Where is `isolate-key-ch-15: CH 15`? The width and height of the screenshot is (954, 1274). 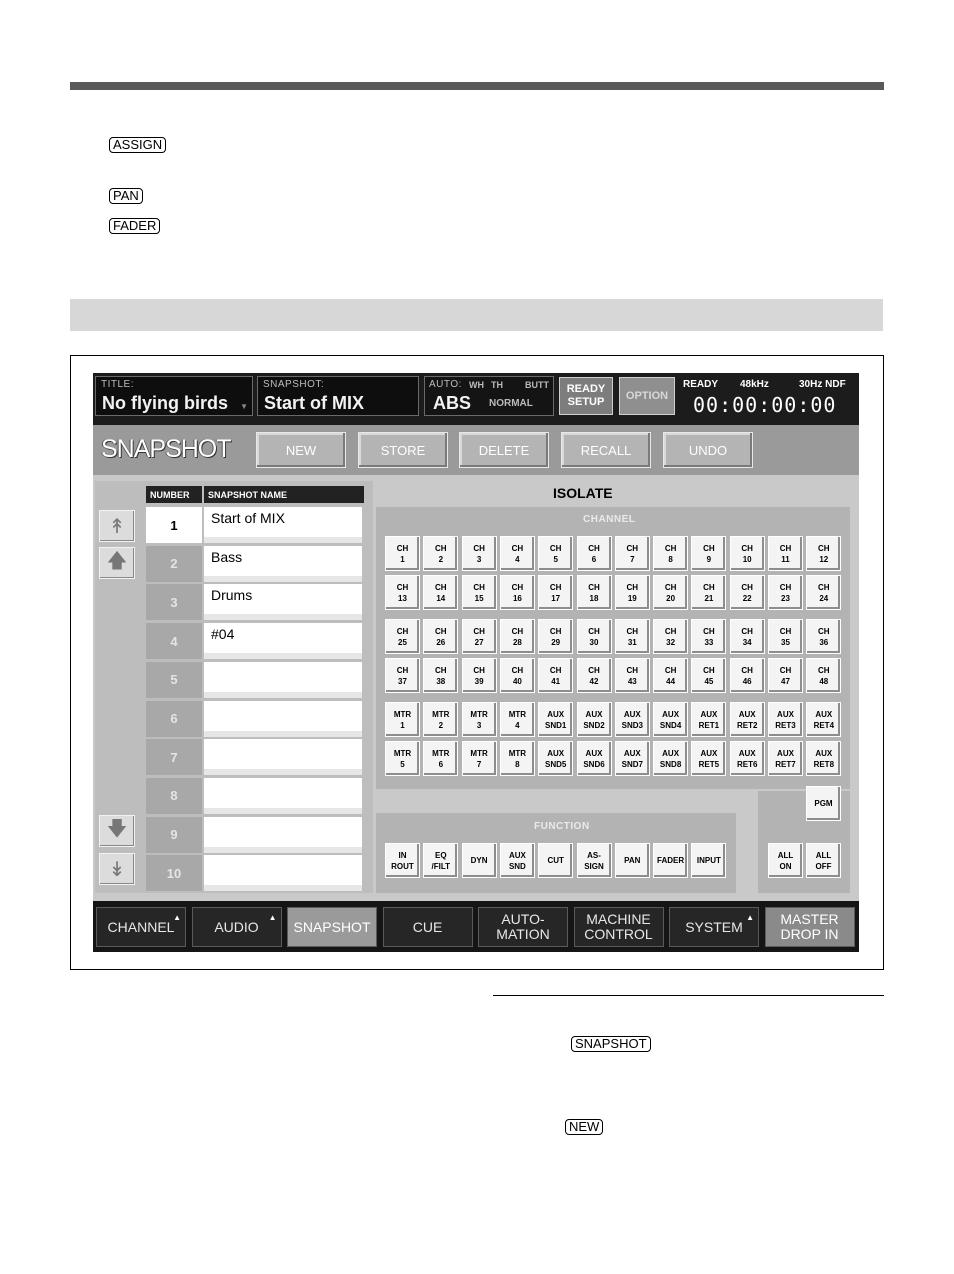 isolate-key-ch-15: CH 15 is located at coordinates (479, 592).